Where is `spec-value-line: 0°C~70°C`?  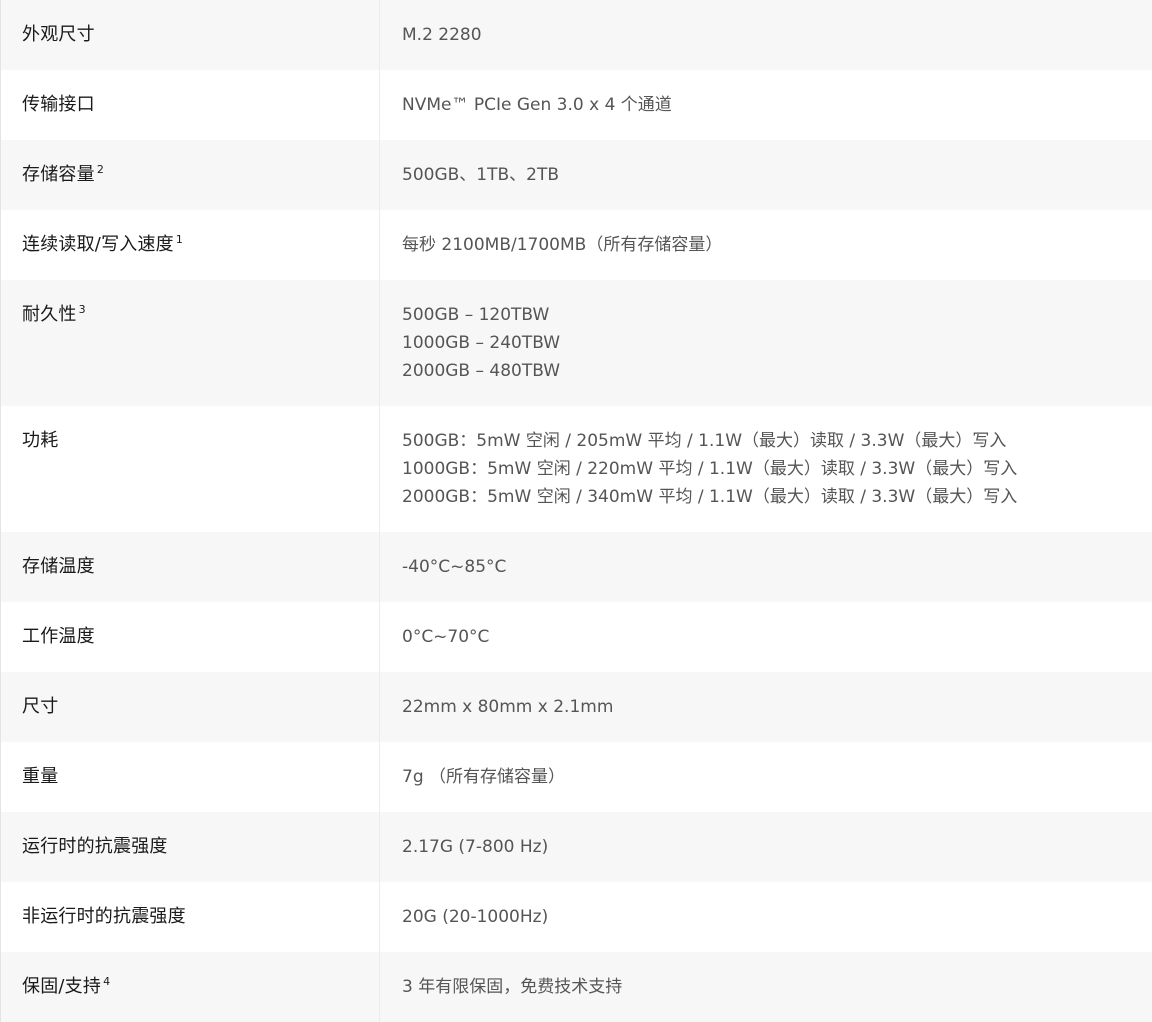 spec-value-line: 0°C~70°C is located at coordinates (446, 637).